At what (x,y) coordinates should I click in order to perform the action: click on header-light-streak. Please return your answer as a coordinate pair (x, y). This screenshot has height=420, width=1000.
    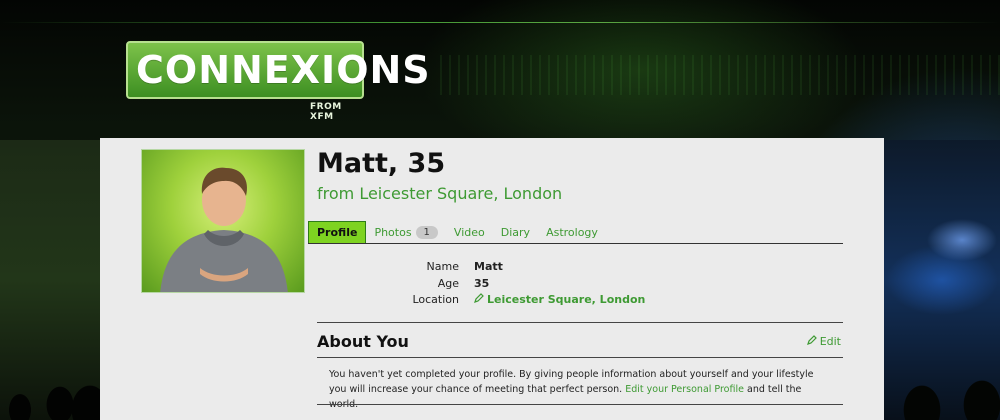
    Looking at the image, I should click on (720, 75).